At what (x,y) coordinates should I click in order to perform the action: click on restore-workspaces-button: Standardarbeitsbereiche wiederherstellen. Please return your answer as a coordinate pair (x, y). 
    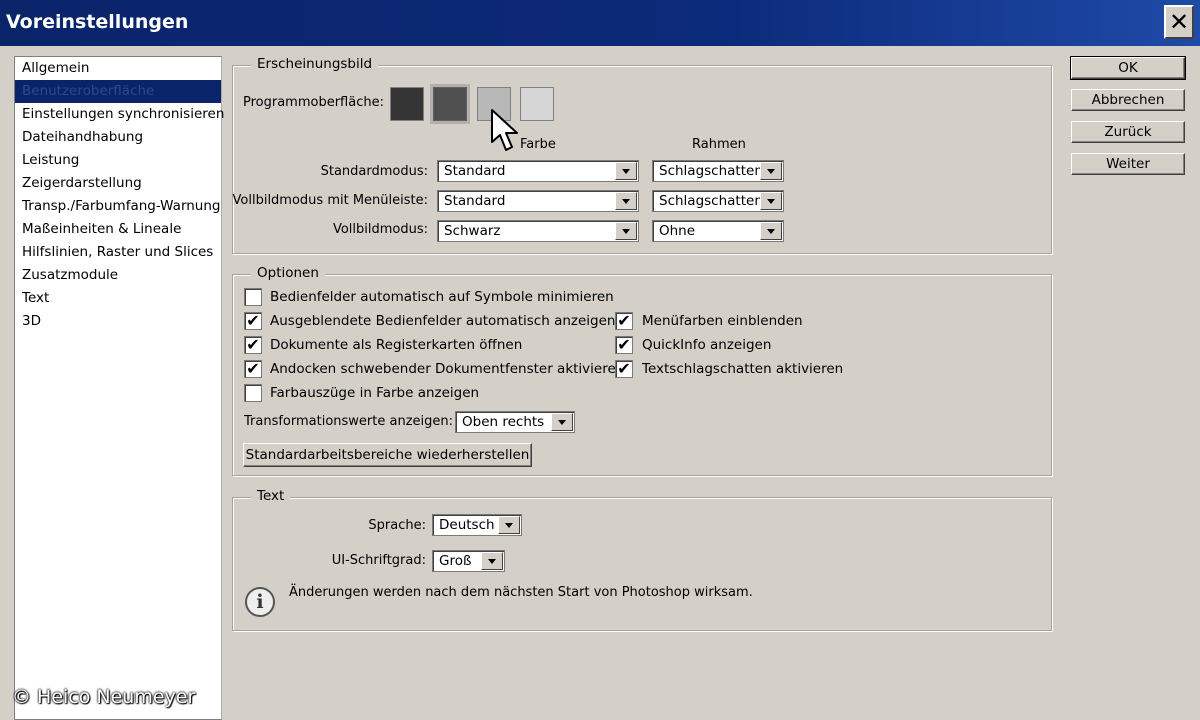
    Looking at the image, I should click on (387, 455).